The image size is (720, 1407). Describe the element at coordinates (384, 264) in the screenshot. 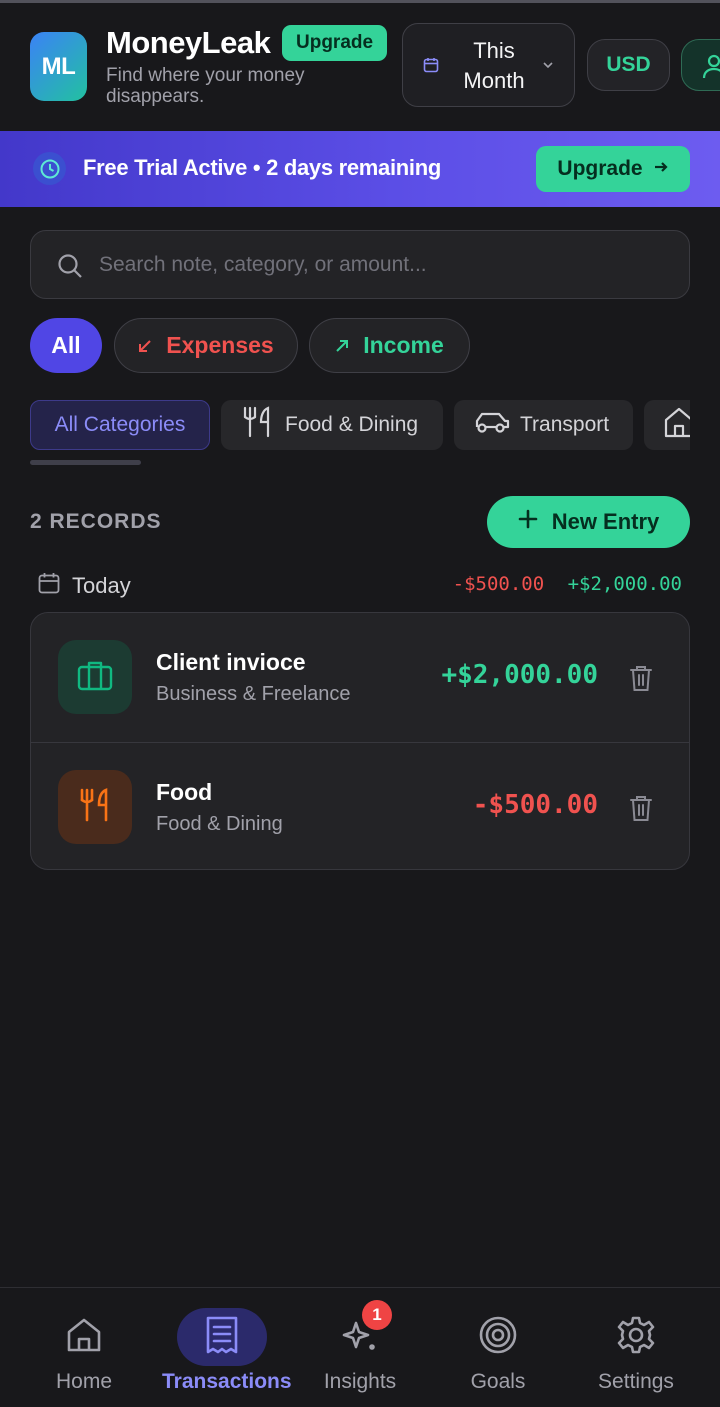

I see `search-input` at that location.